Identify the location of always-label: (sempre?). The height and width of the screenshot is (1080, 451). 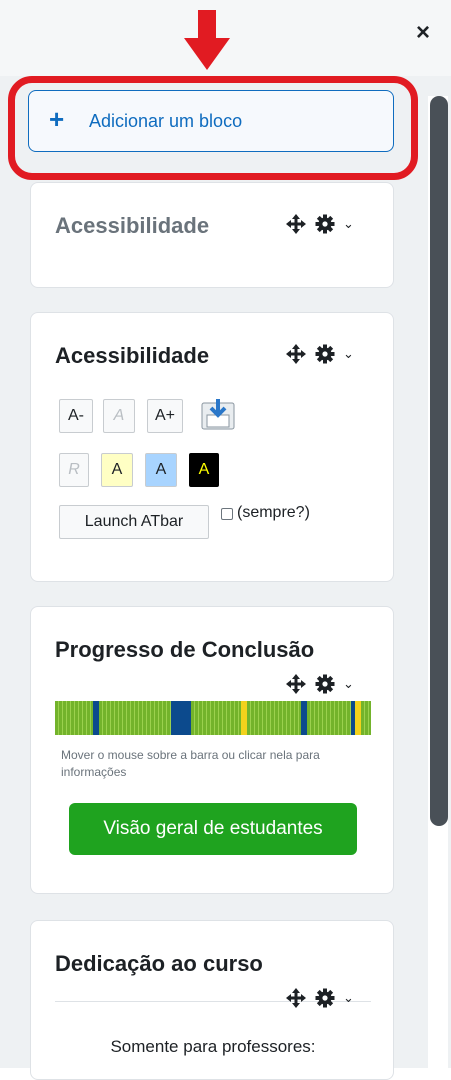
(273, 512).